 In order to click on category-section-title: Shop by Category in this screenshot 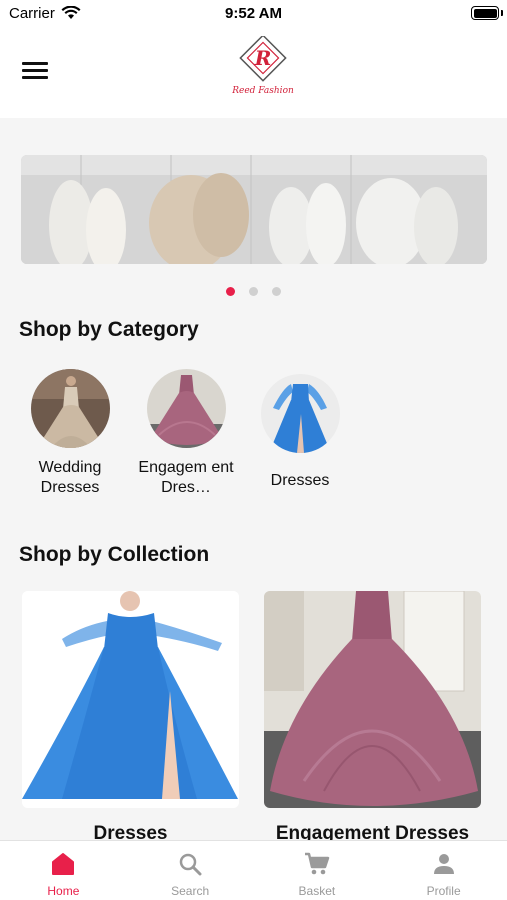, I will do `click(109, 329)`.